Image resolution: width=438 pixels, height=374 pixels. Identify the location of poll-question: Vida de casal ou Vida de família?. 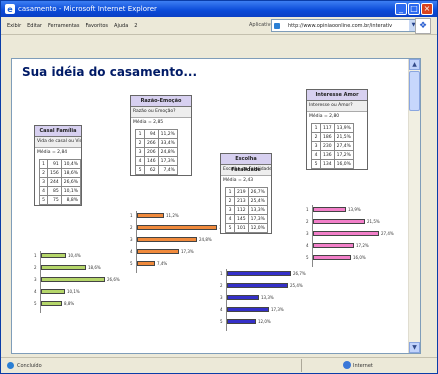
(58, 142).